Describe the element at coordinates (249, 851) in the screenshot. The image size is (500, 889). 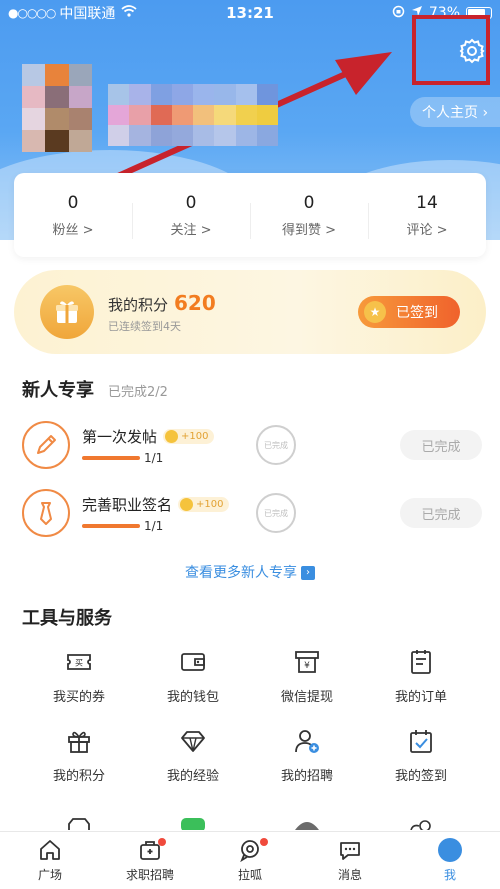
I see `chat-circle-icon` at that location.